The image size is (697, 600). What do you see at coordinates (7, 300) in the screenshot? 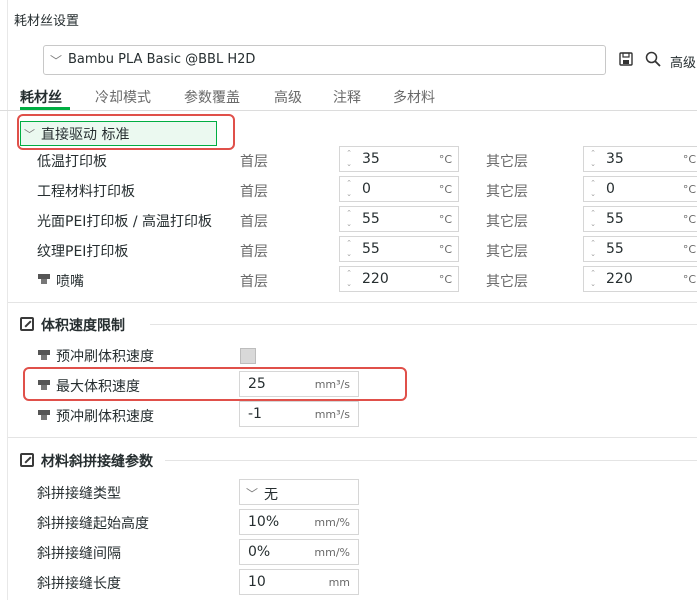
I see `window-edge` at bounding box center [7, 300].